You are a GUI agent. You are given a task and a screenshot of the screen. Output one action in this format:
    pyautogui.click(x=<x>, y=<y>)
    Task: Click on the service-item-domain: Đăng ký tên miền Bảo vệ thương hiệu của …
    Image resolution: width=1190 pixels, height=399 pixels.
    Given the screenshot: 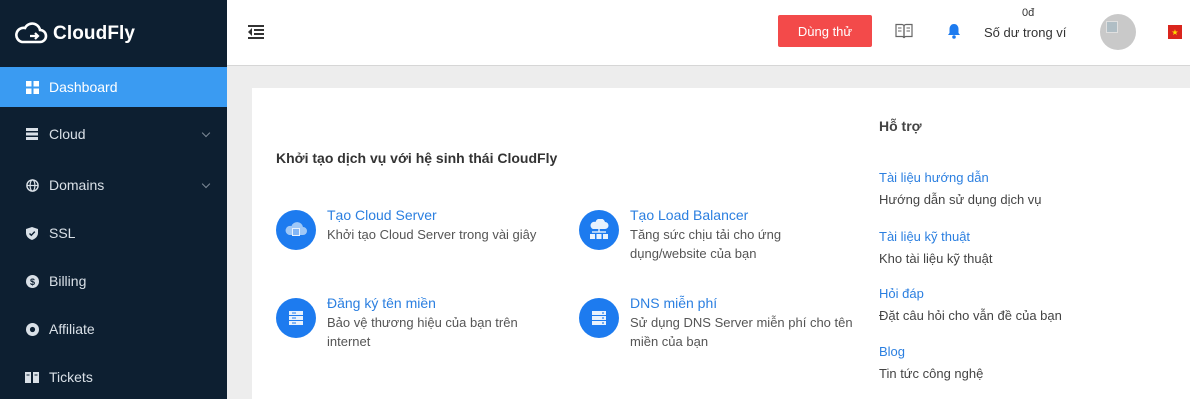 What is the action you would take?
    pyautogui.click(x=421, y=322)
    